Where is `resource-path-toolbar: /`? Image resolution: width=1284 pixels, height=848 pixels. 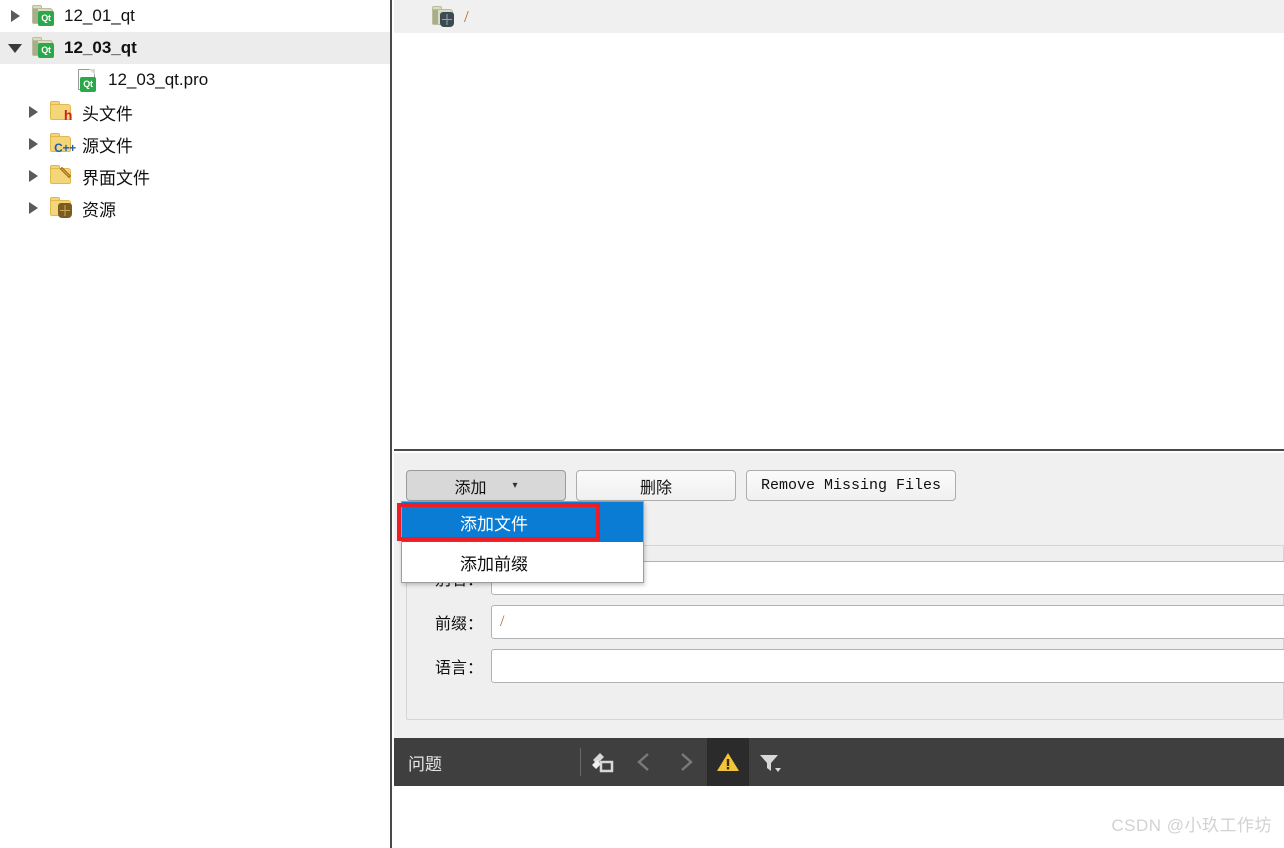
resource-path-toolbar: / is located at coordinates (839, 16).